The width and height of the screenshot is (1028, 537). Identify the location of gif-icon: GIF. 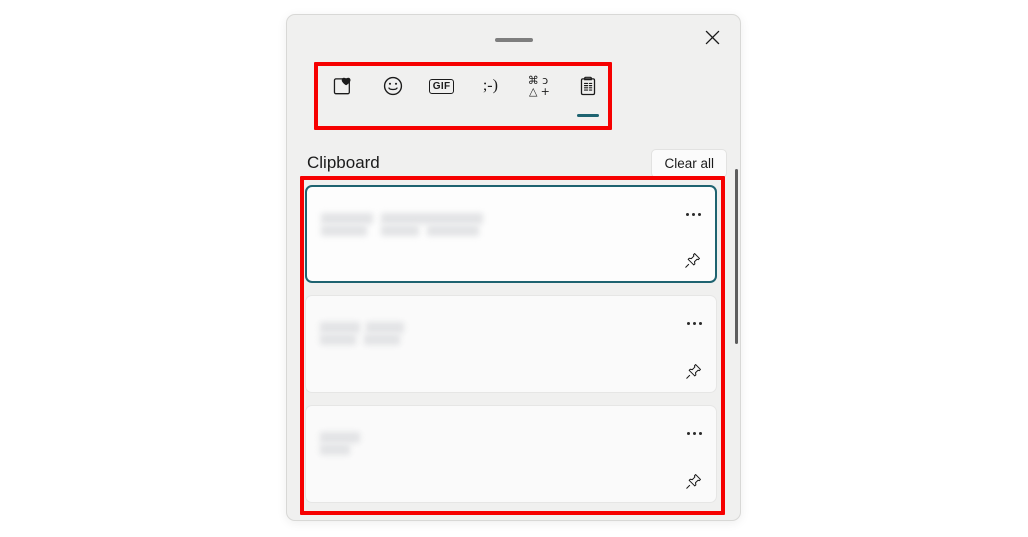
(441, 86).